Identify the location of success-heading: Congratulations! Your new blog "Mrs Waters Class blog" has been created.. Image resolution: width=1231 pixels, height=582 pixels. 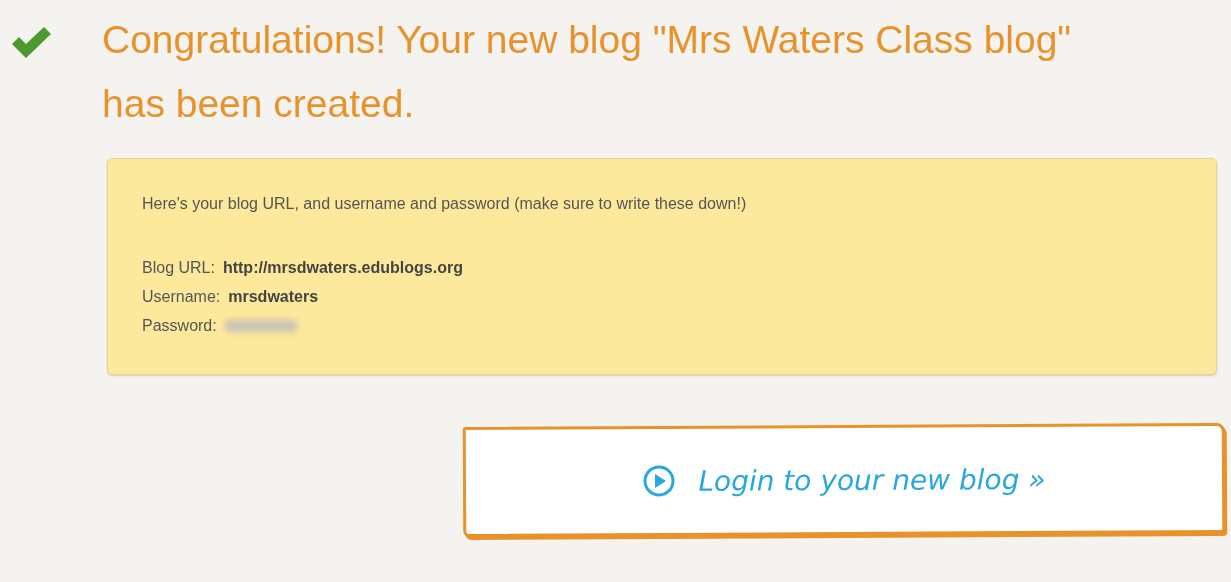
(587, 72).